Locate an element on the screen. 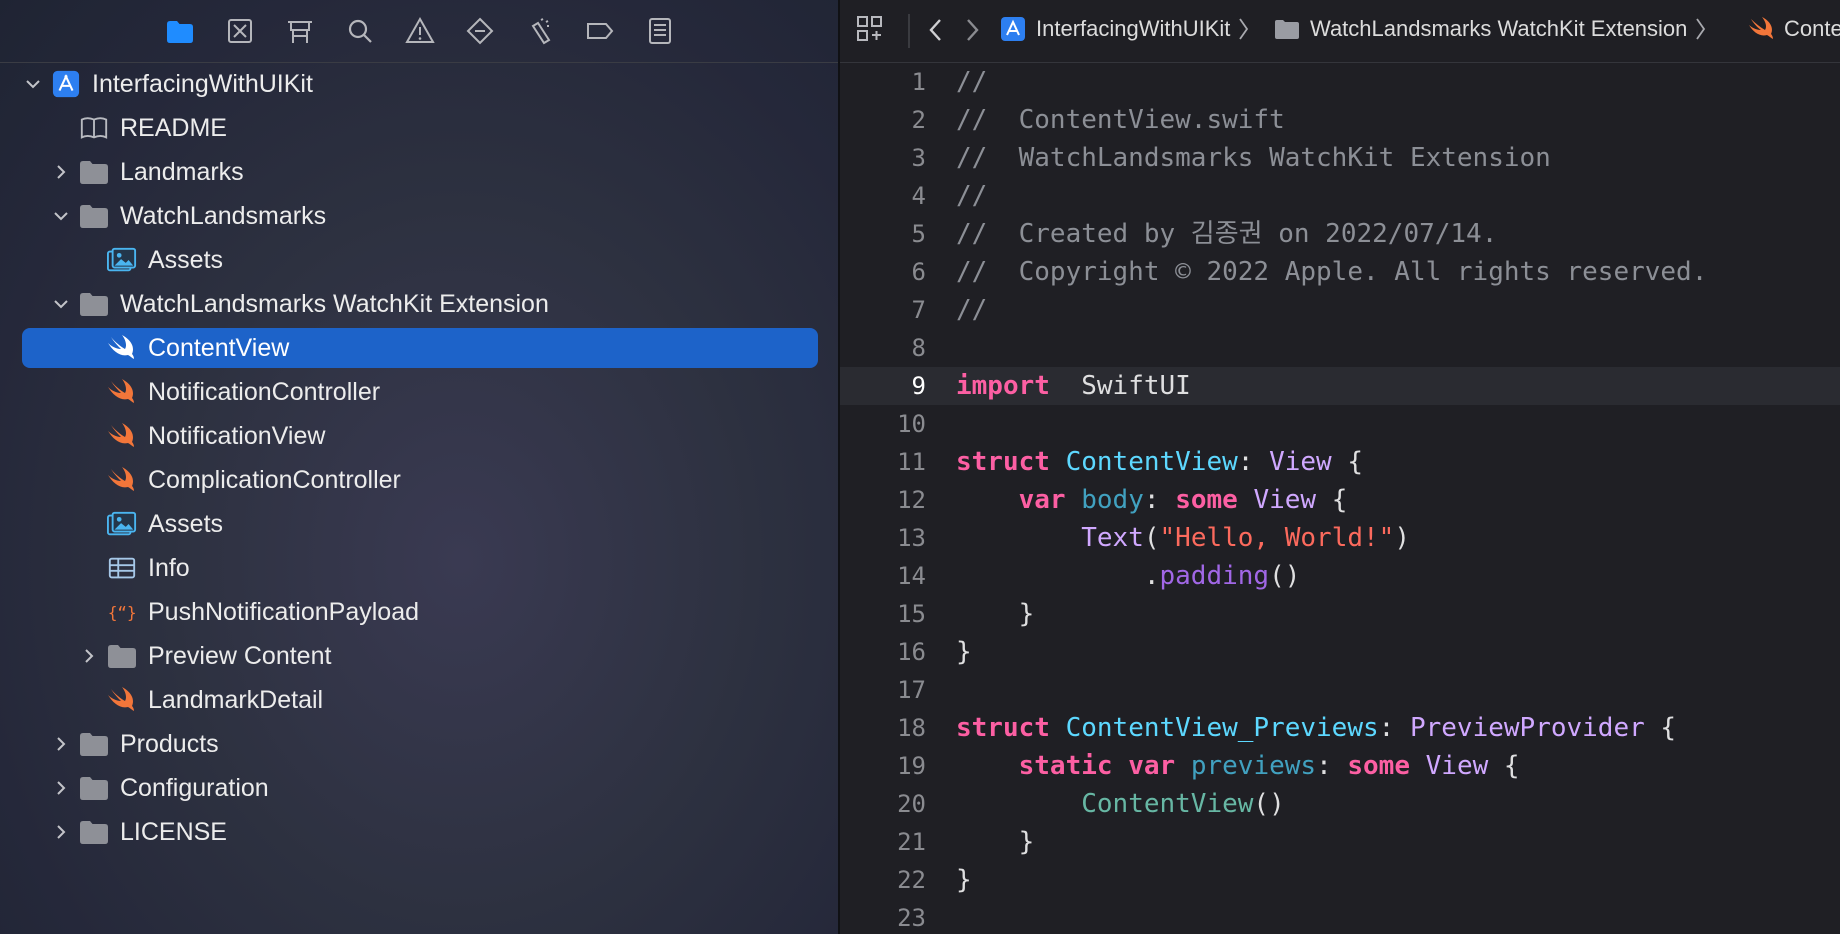  navigator-item-label: WatchLandsmarks WatchKit Extension is located at coordinates (334, 304).